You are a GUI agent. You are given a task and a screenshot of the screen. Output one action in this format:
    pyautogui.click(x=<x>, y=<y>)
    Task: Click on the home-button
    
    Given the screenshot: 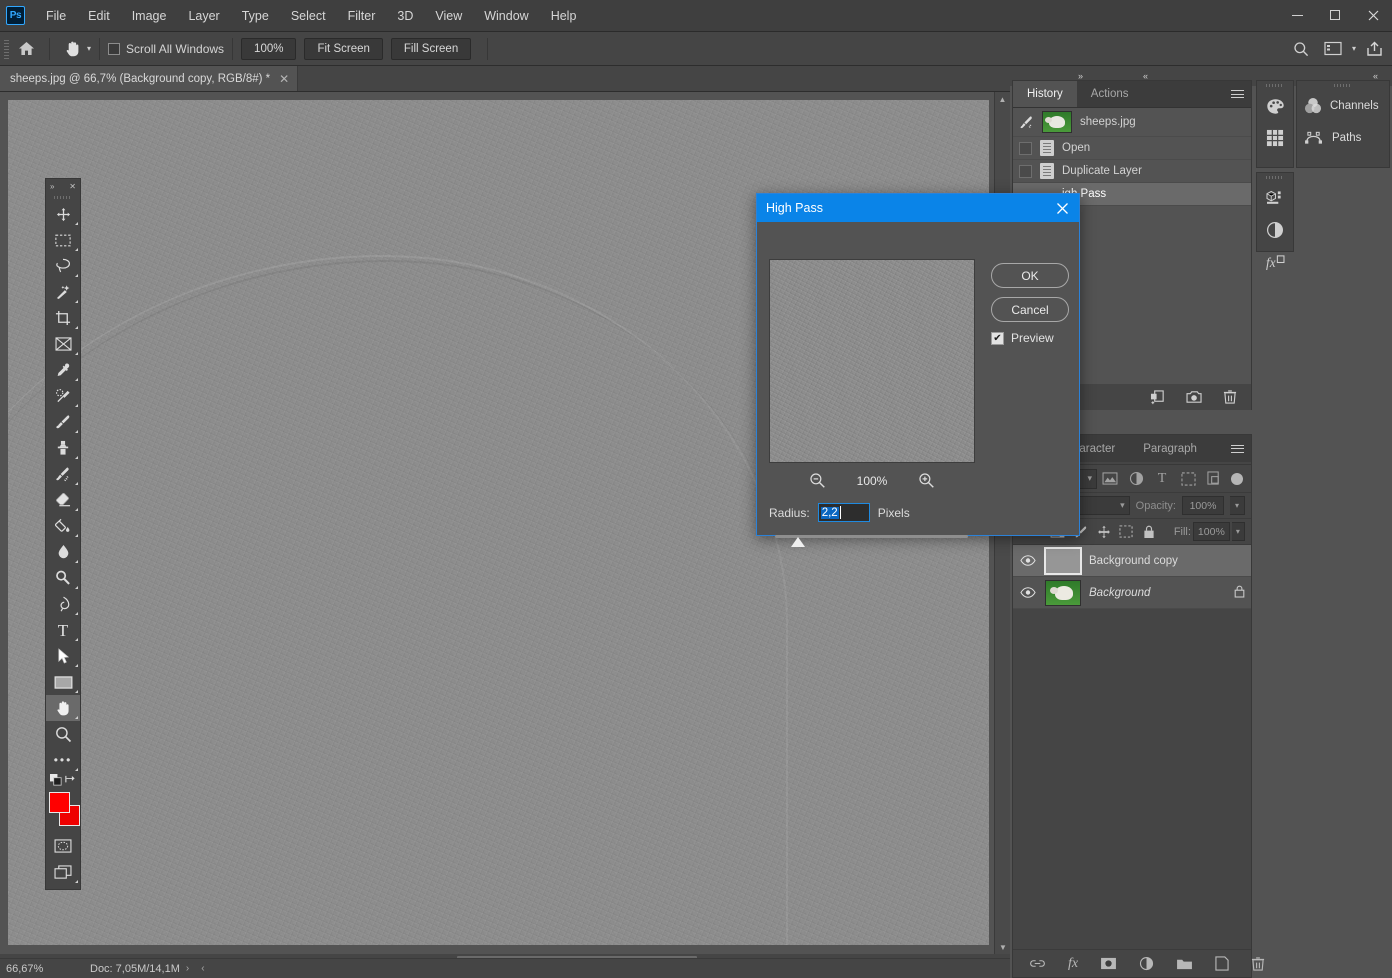 What is the action you would take?
    pyautogui.click(x=26, y=48)
    